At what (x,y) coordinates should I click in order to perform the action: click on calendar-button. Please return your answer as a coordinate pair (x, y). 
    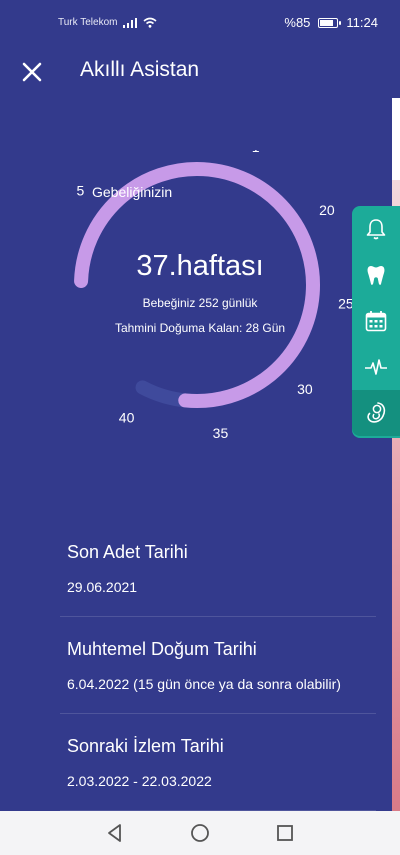
    Looking at the image, I should click on (376, 321).